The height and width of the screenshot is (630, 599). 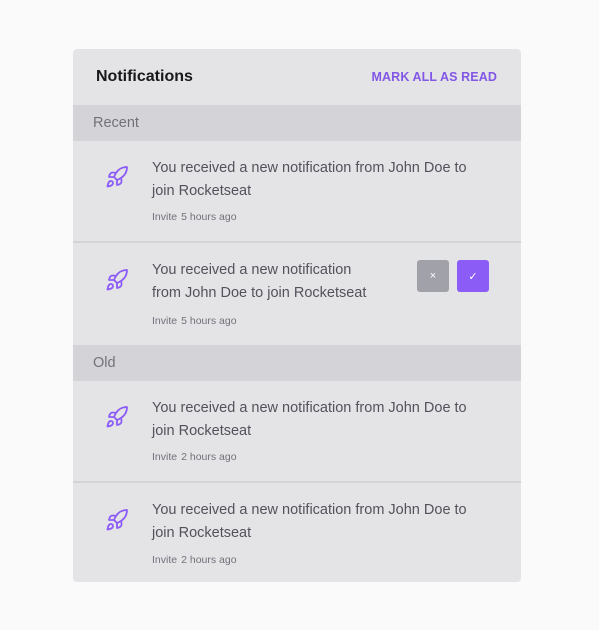 What do you see at coordinates (297, 123) in the screenshot?
I see `group-header-recent: Recent` at bounding box center [297, 123].